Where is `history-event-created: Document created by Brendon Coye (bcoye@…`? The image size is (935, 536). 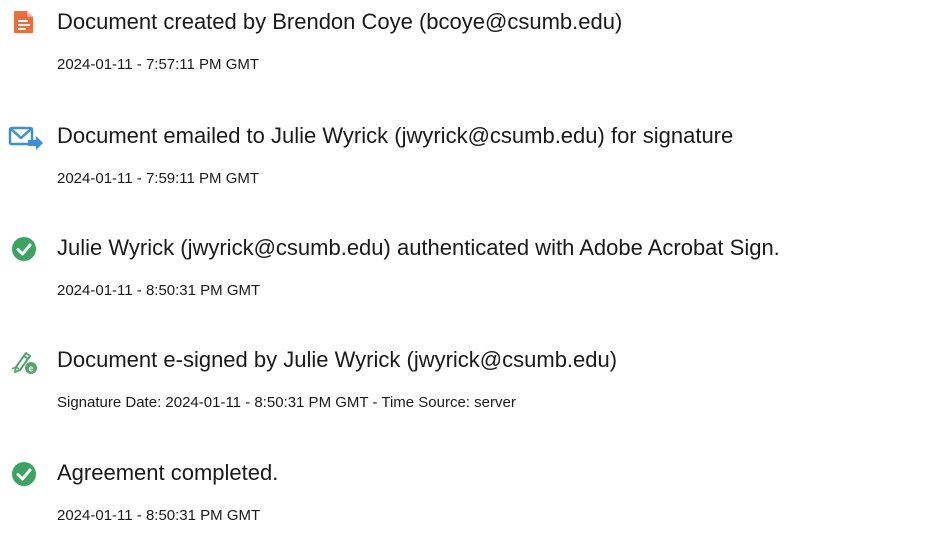 history-event-created: Document created by Brendon Coye (bcoye@… is located at coordinates (467, 40).